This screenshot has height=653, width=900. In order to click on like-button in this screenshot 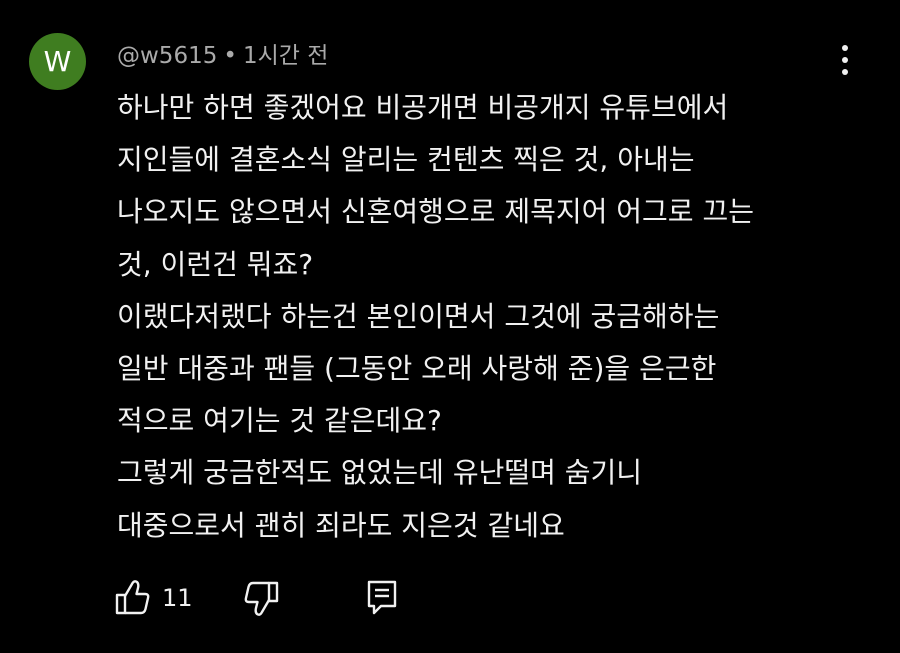, I will do `click(132, 600)`.